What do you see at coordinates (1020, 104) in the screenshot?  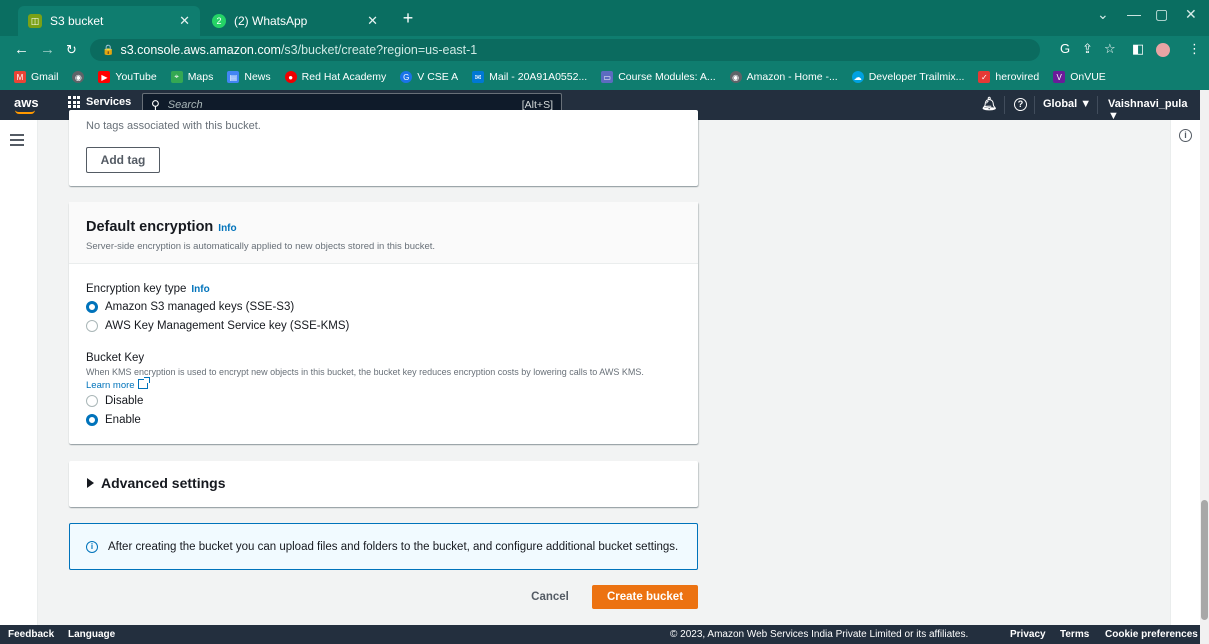 I see `help-icon: ?` at bounding box center [1020, 104].